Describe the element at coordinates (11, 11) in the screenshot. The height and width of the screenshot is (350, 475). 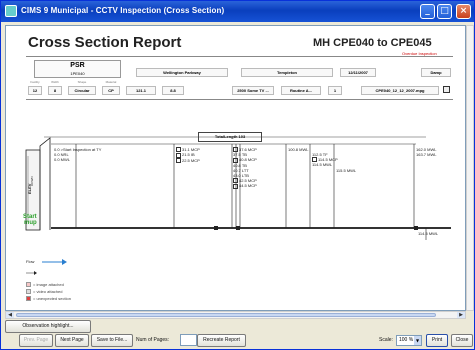
I see `app-icon` at that location.